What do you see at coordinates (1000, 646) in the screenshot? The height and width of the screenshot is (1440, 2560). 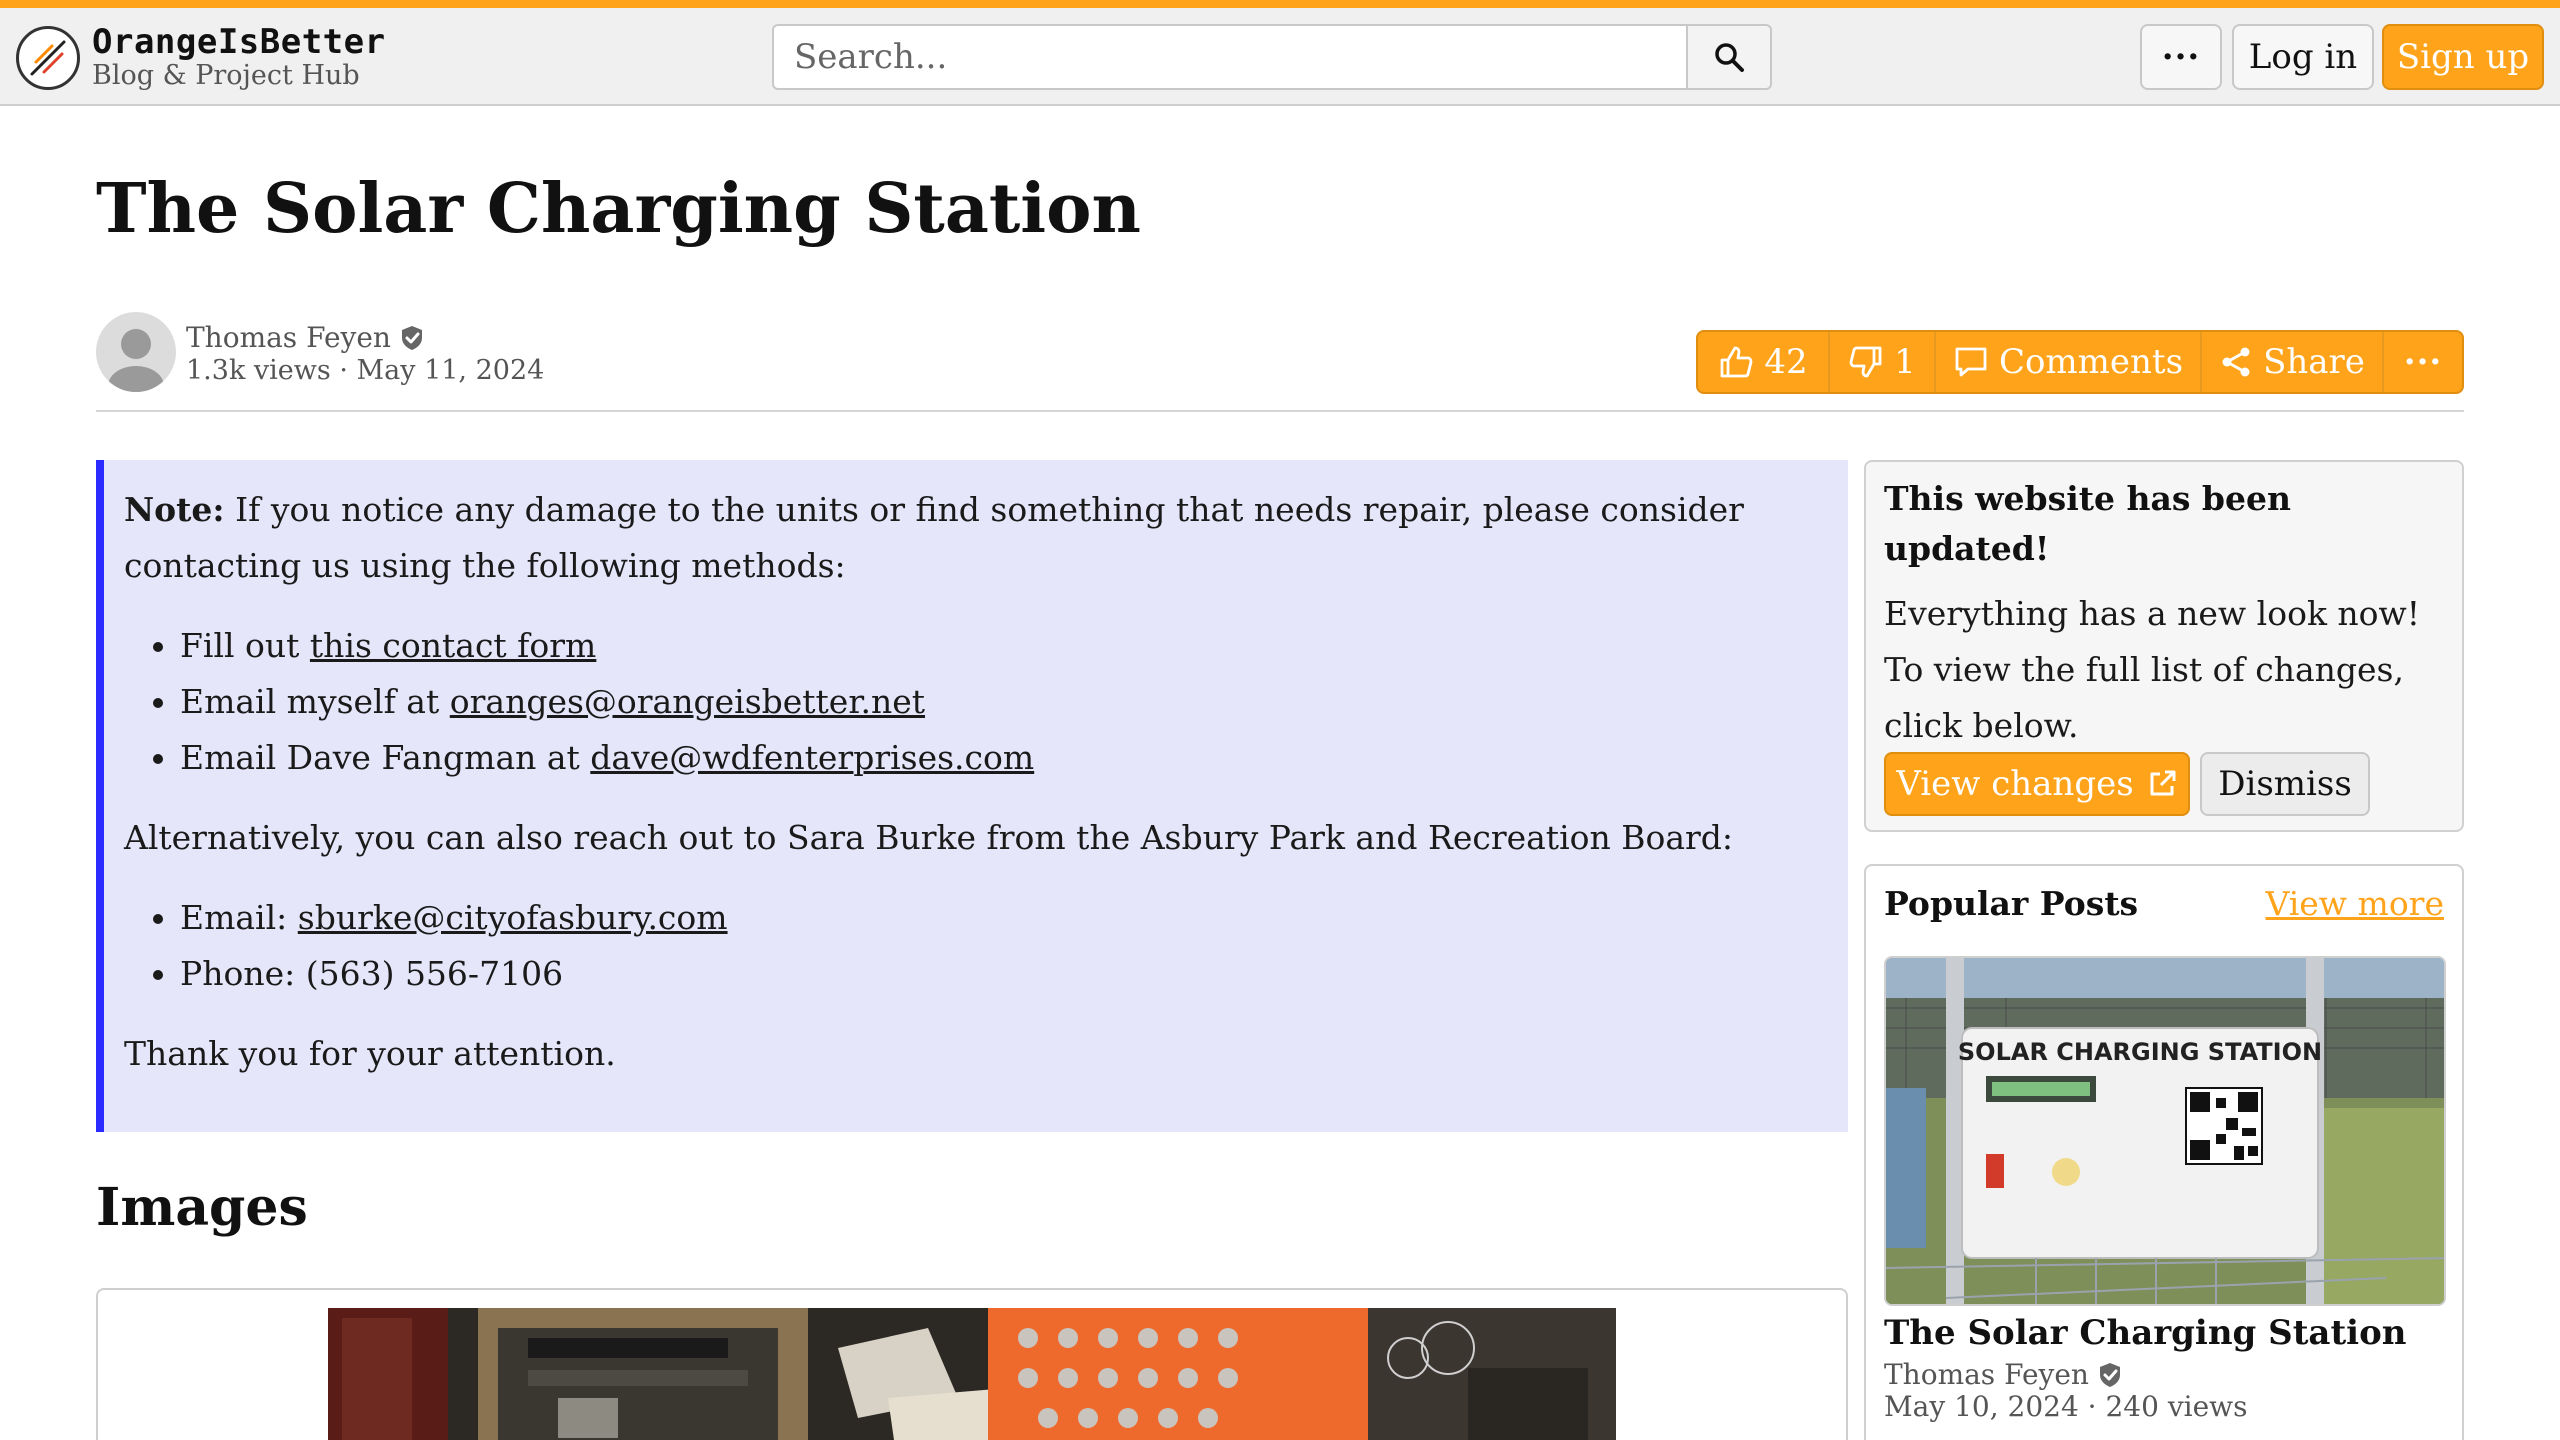 I see `list-item: Fill out this contact form` at bounding box center [1000, 646].